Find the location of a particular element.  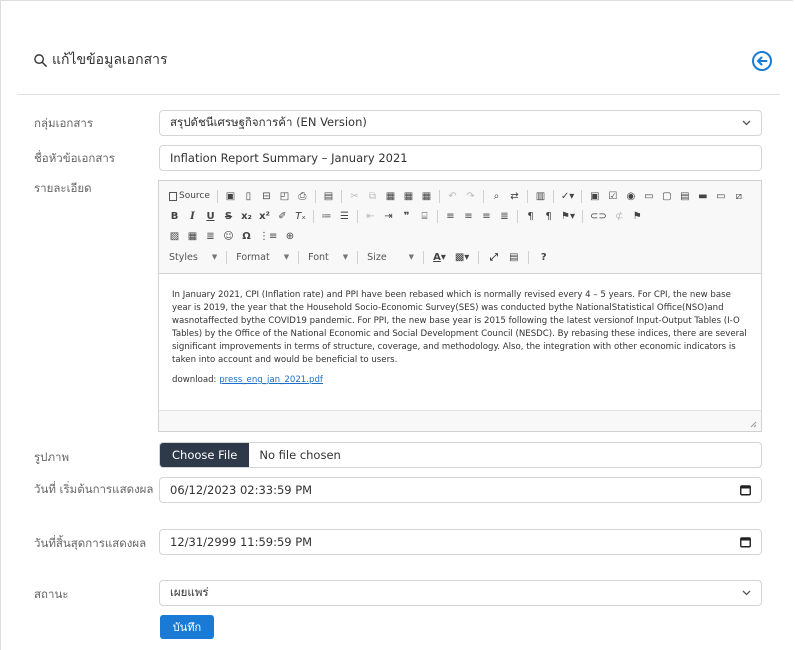

paste-word-icon: ▦ is located at coordinates (426, 196).